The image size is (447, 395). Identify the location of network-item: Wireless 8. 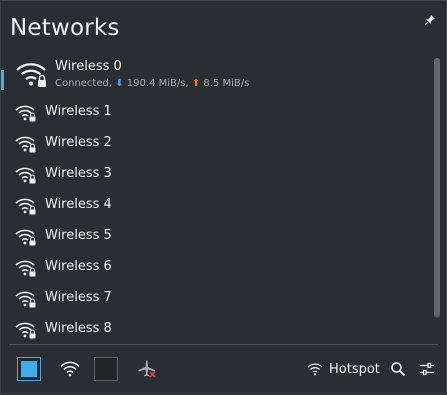
(216, 328).